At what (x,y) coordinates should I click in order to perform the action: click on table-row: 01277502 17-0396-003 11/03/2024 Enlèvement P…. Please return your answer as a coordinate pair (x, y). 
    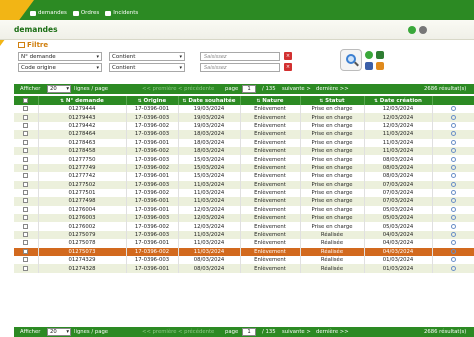
    Looking at the image, I should click on (244, 184).